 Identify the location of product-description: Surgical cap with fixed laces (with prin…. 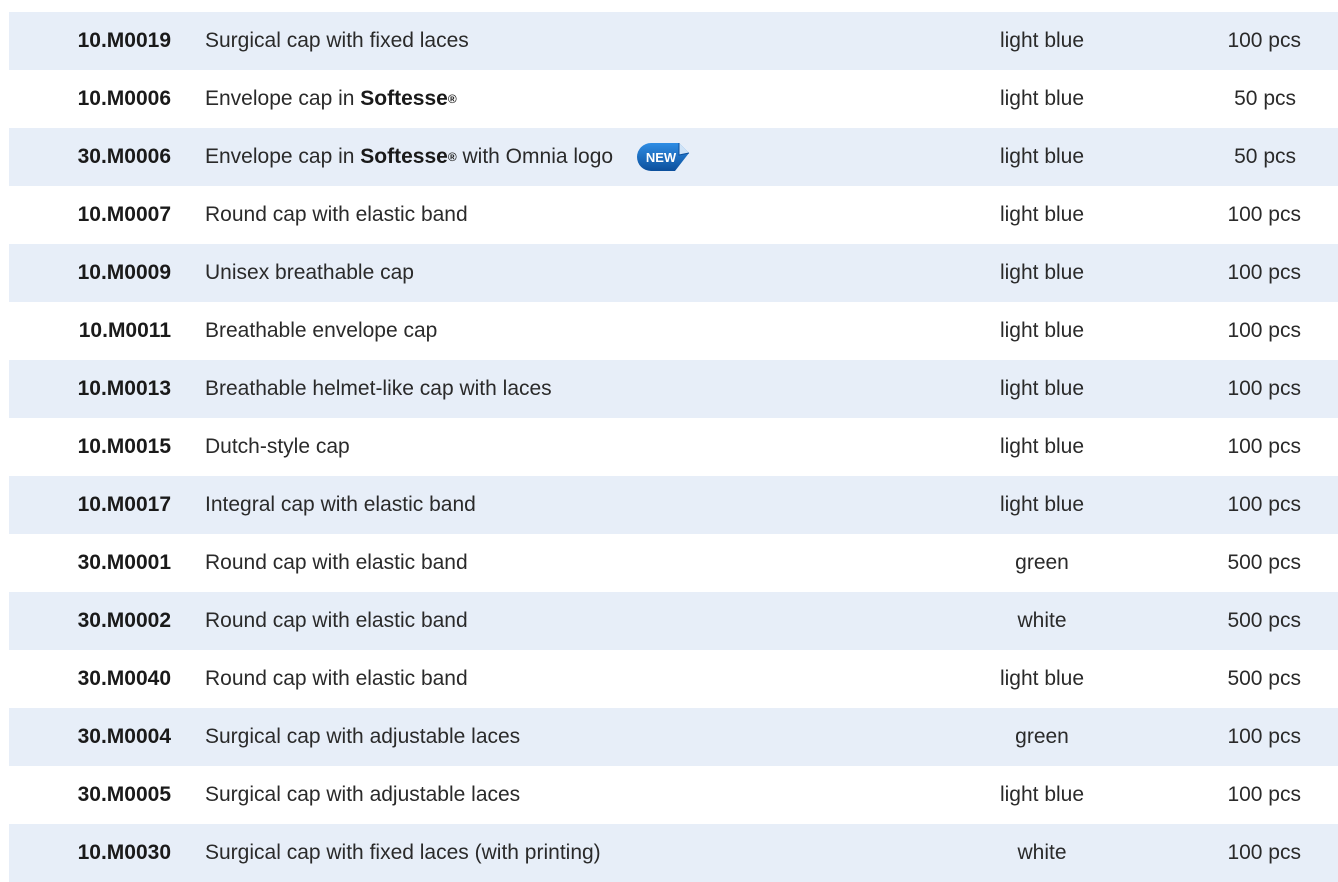
(551, 853).